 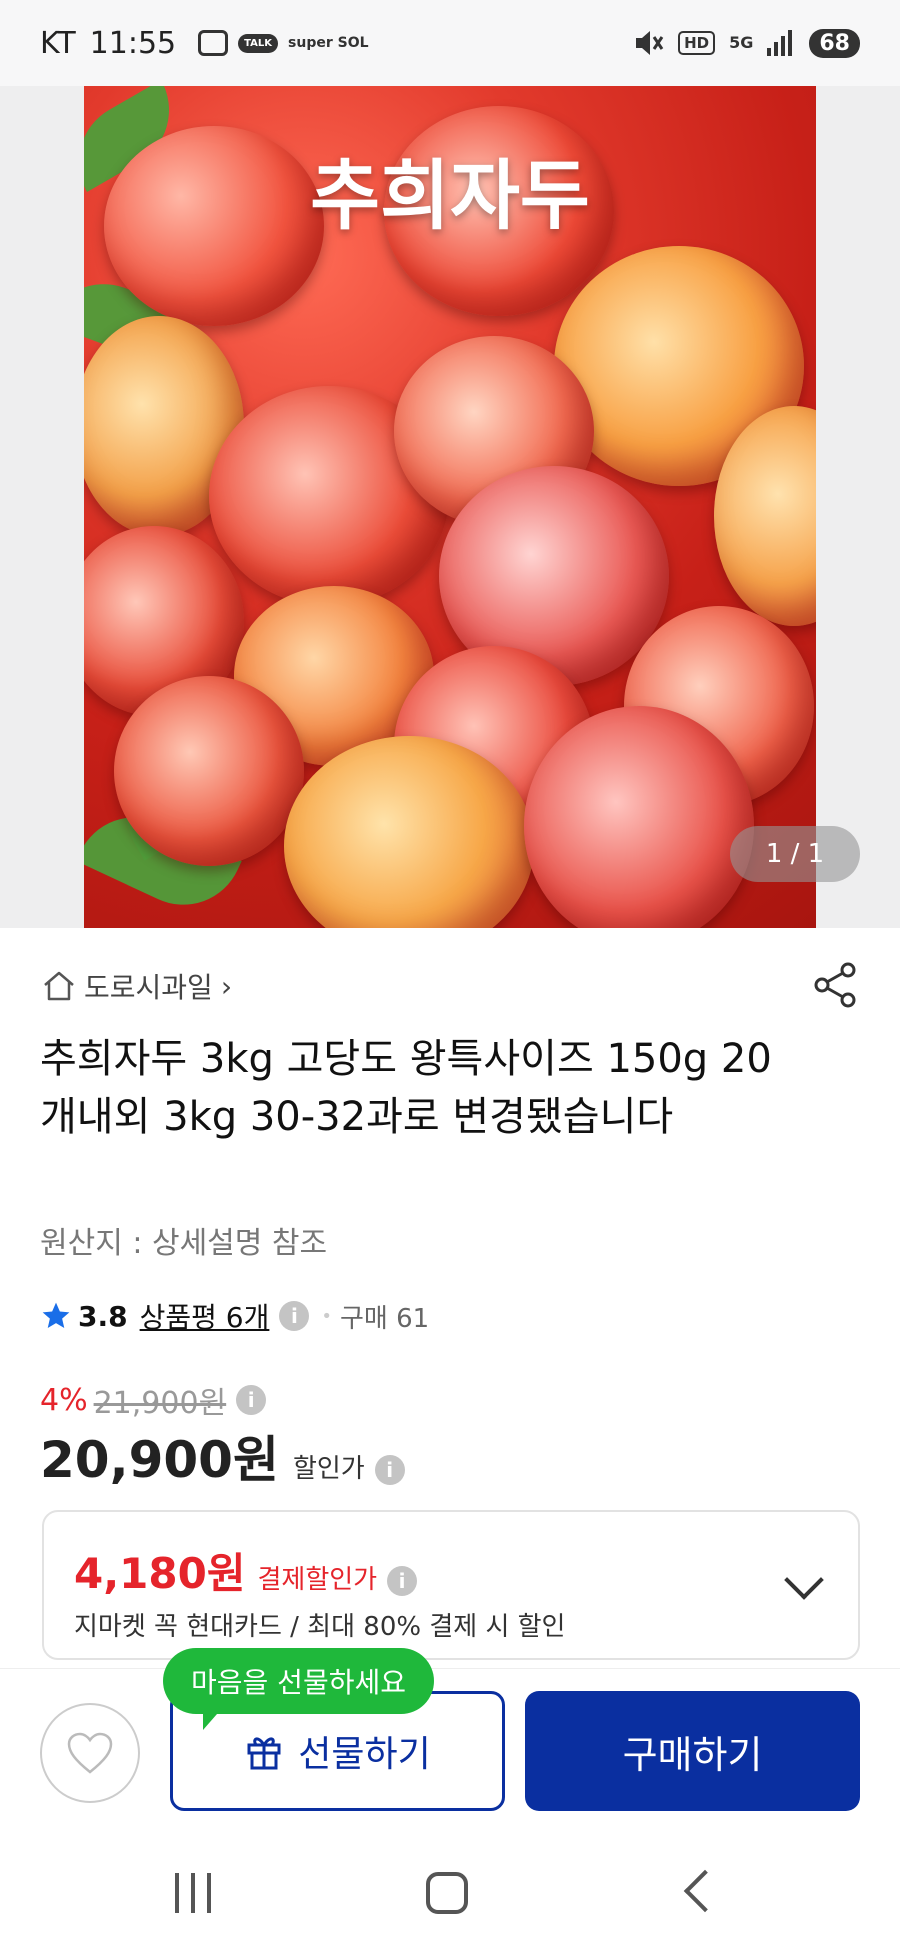 What do you see at coordinates (834, 43) in the screenshot?
I see `battery-indicator: 68` at bounding box center [834, 43].